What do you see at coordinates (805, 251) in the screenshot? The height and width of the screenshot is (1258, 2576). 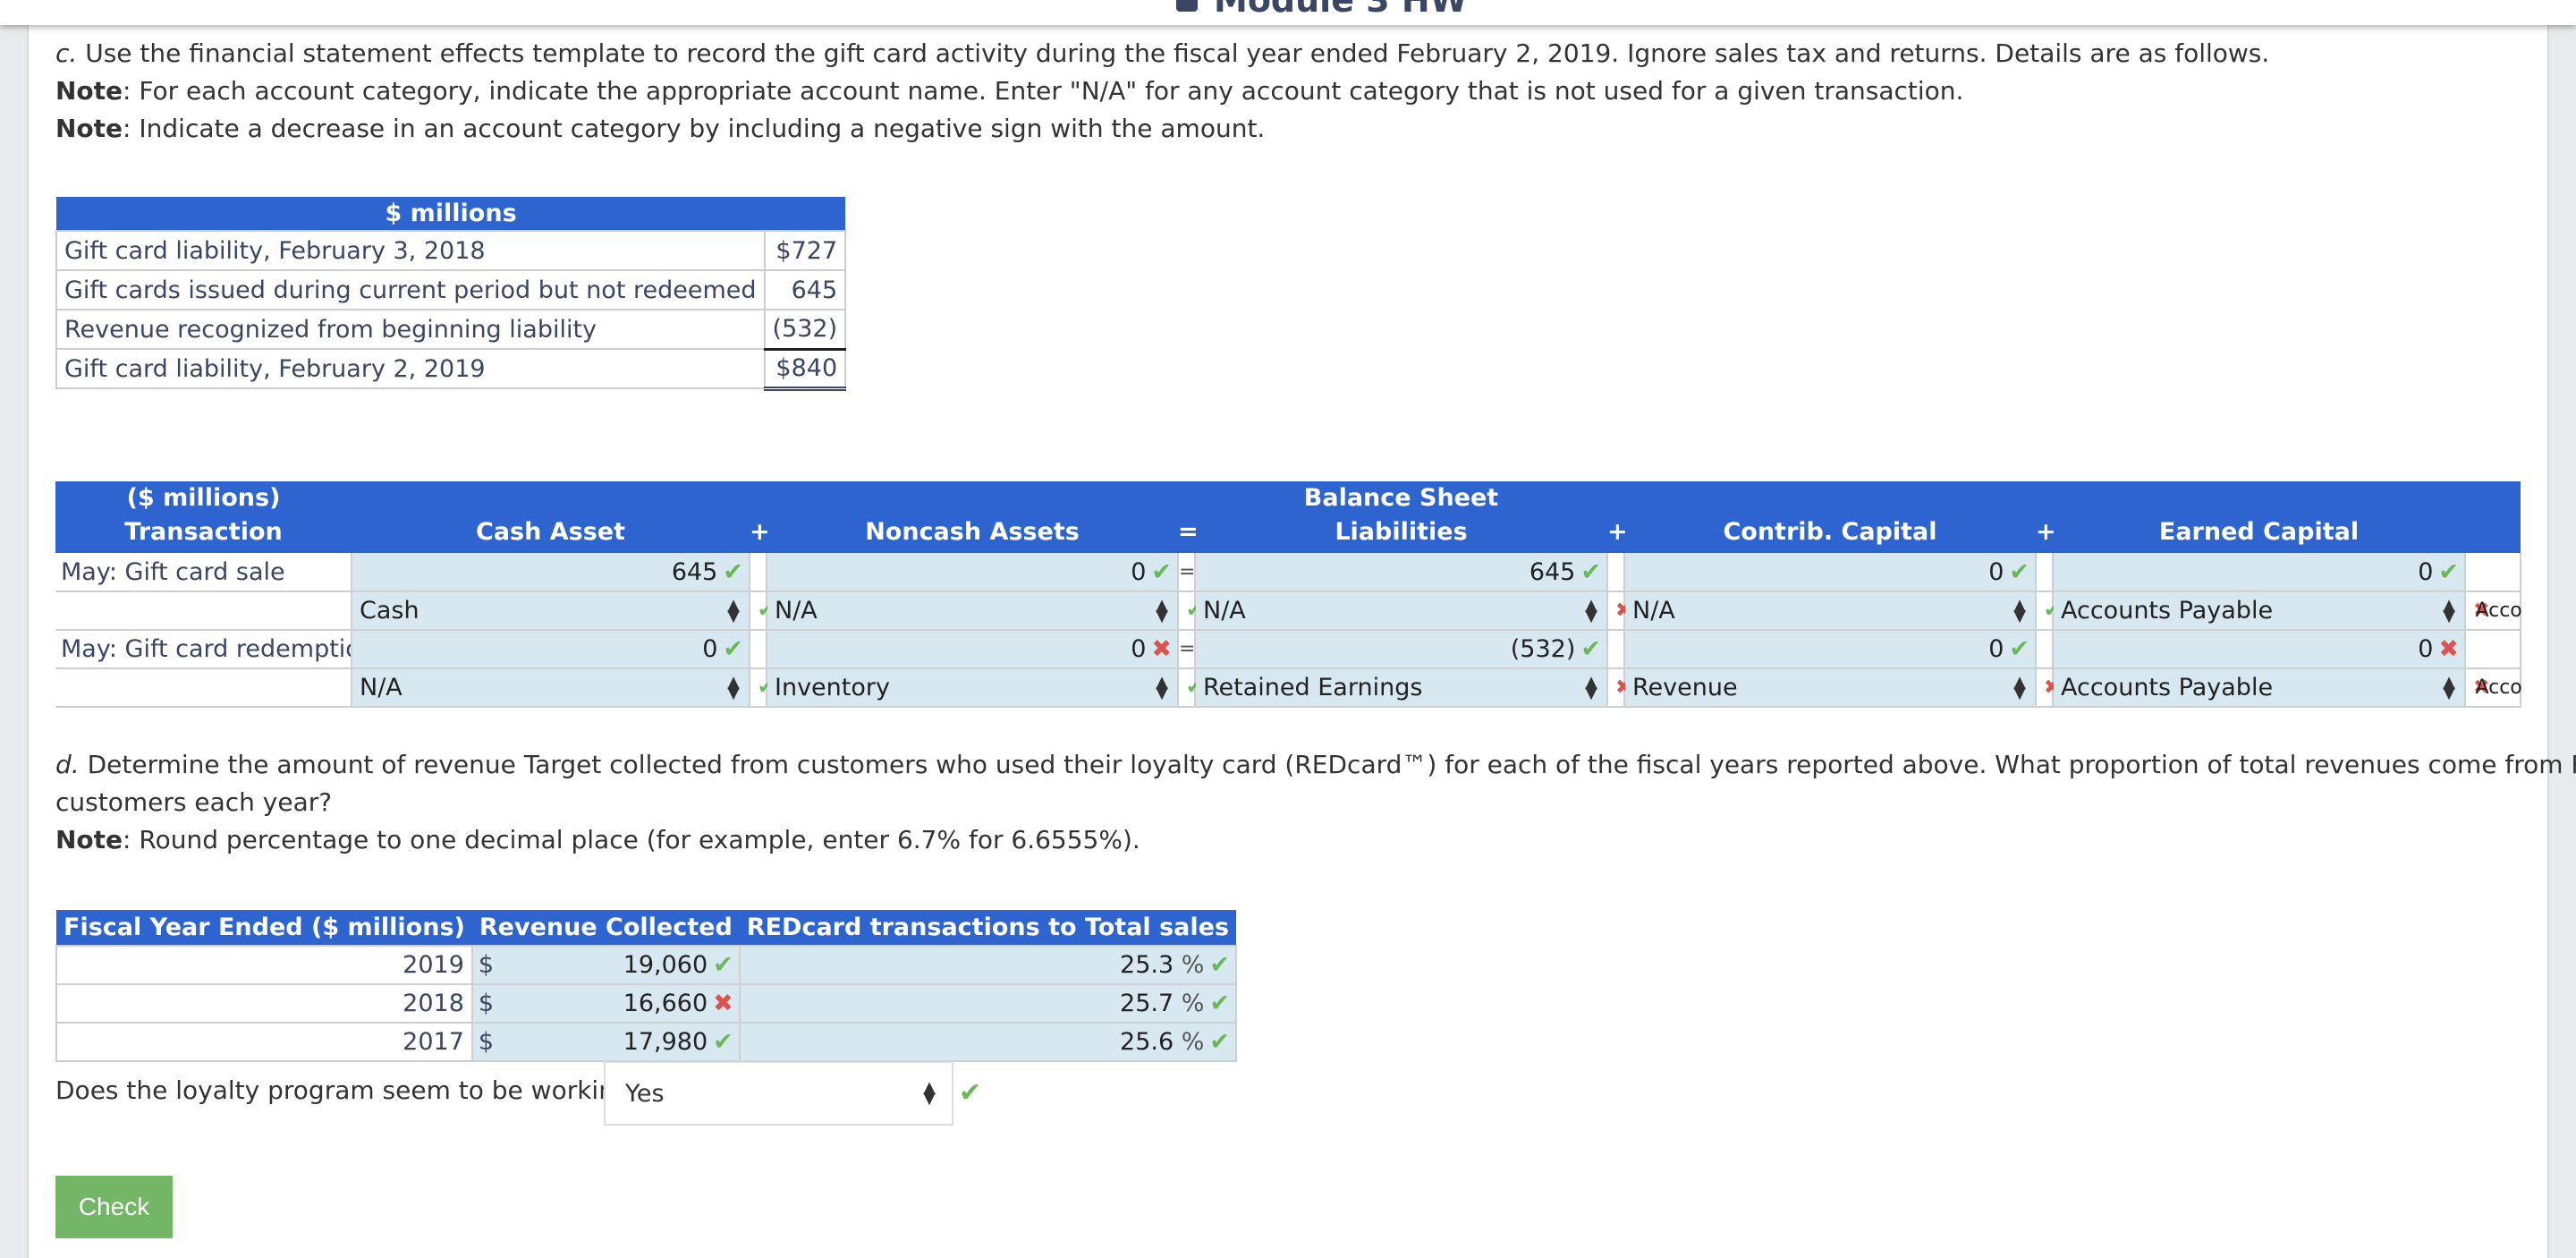 I see `row-value: $727` at bounding box center [805, 251].